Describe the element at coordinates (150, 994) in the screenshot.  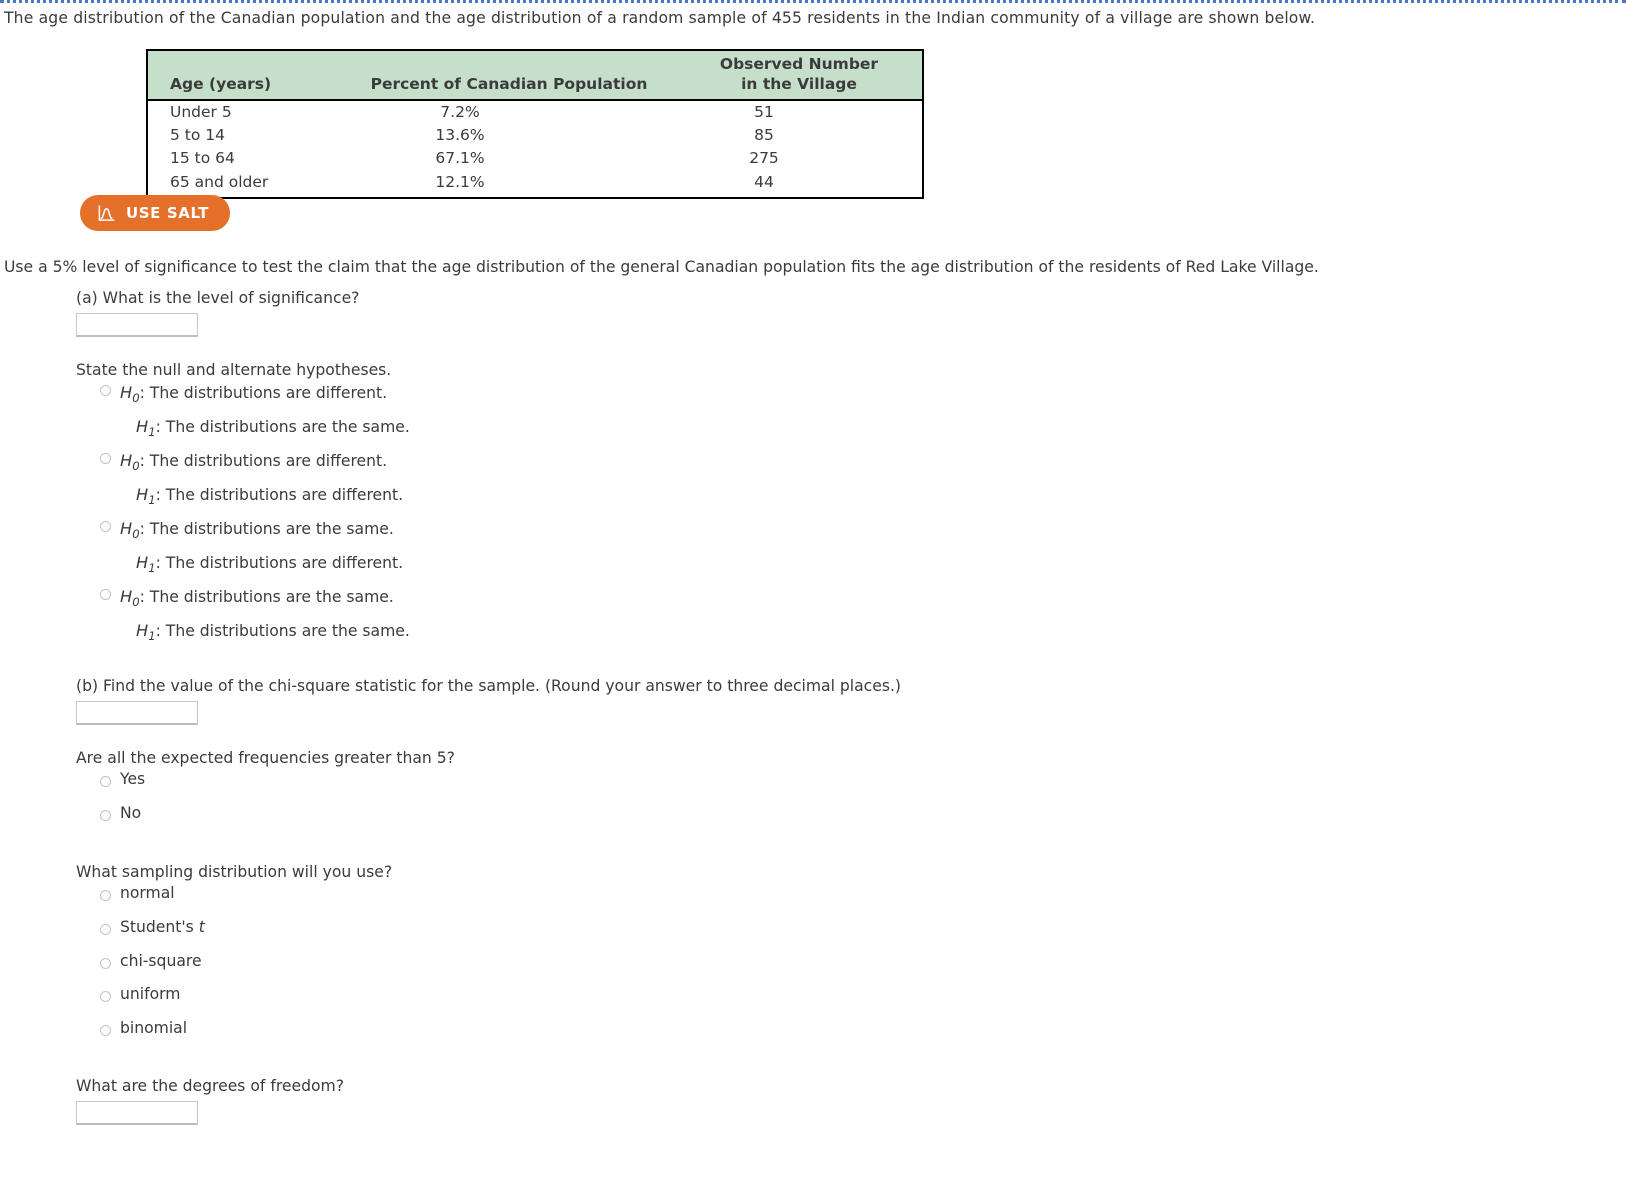
I see `sampling-option-uniform-label: uniform` at that location.